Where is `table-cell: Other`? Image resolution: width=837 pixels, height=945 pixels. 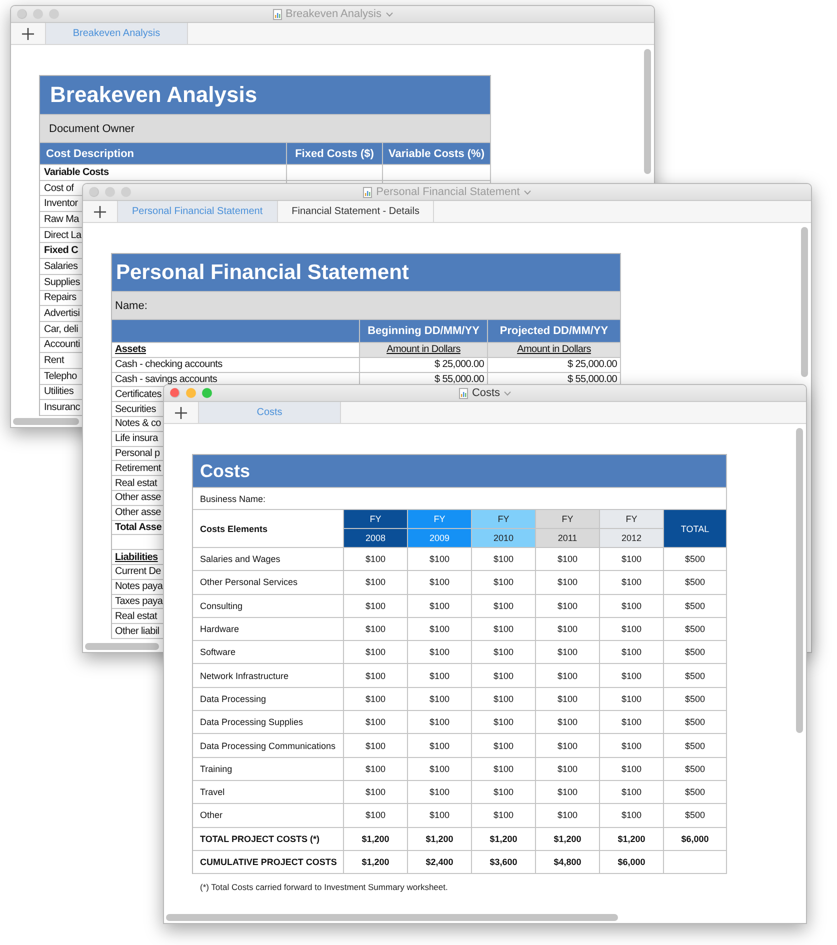 table-cell: Other is located at coordinates (268, 816).